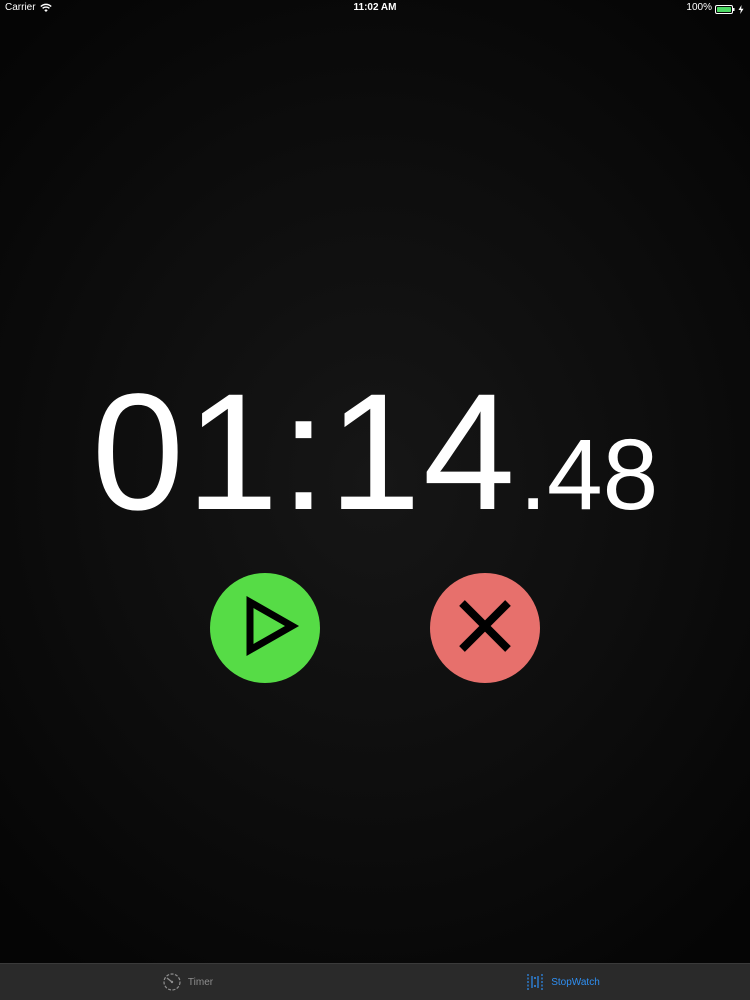 Image resolution: width=750 pixels, height=1000 pixels. I want to click on play-icon, so click(265, 628).